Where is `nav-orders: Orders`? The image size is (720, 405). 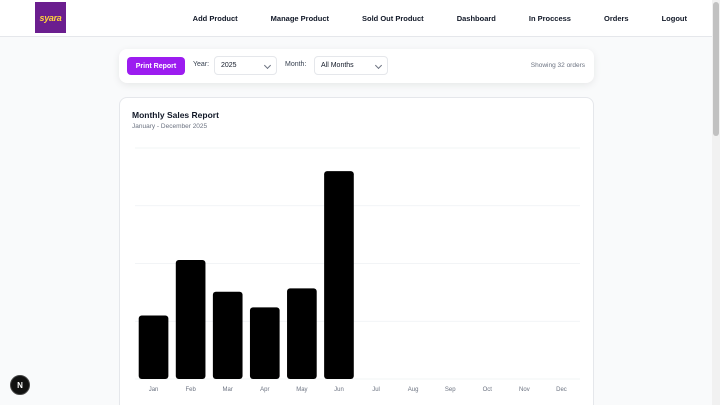
nav-orders: Orders is located at coordinates (616, 18).